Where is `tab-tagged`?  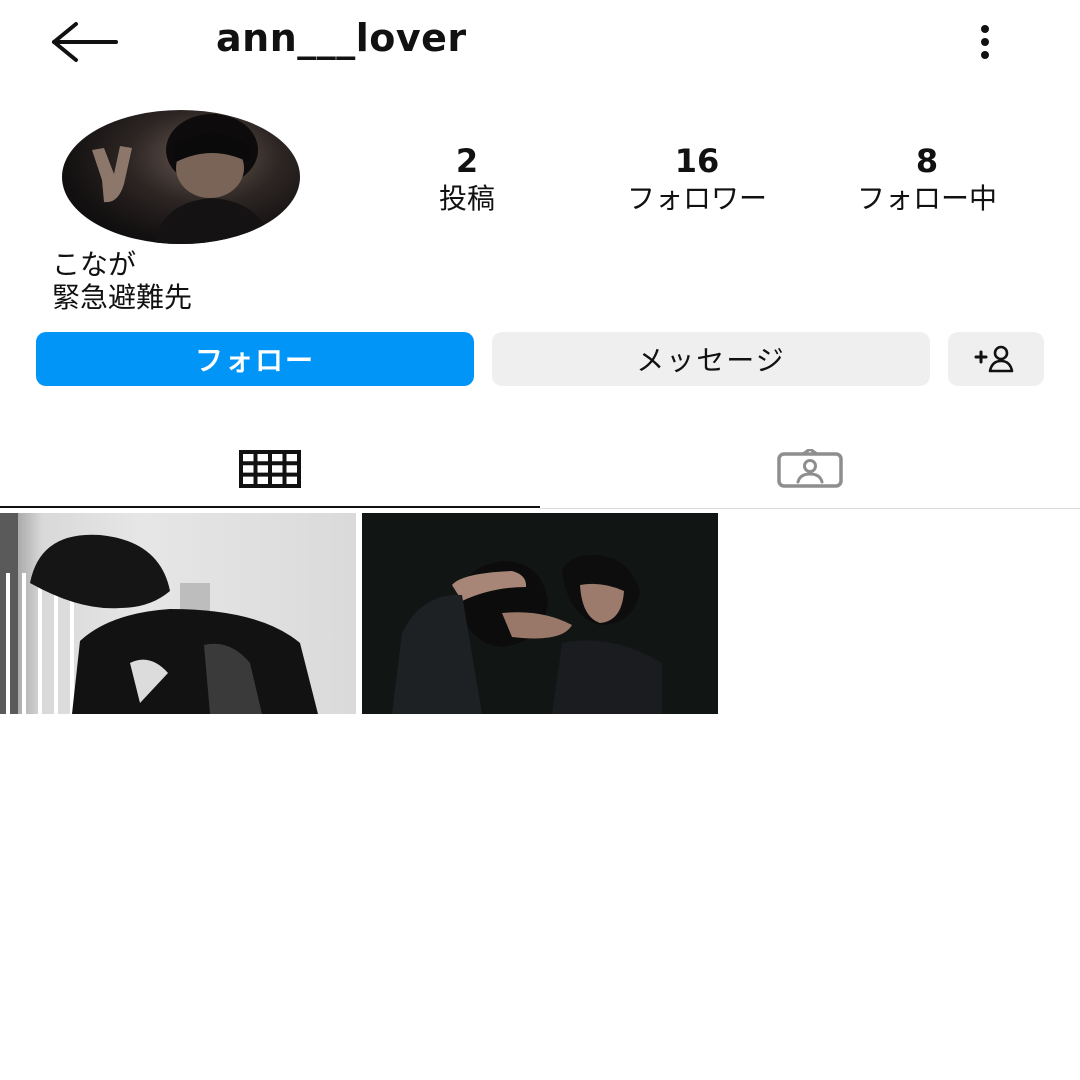
tab-tagged is located at coordinates (810, 469).